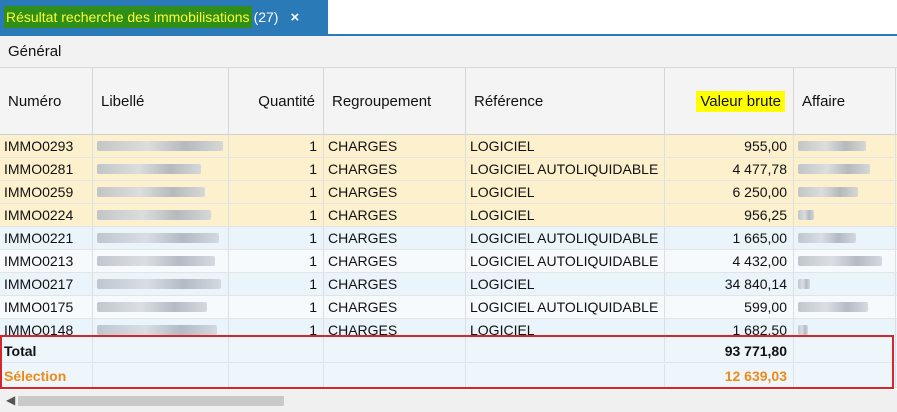 This screenshot has width=897, height=412. Describe the element at coordinates (46, 101) in the screenshot. I see `column-header-numero: Numéro` at that location.